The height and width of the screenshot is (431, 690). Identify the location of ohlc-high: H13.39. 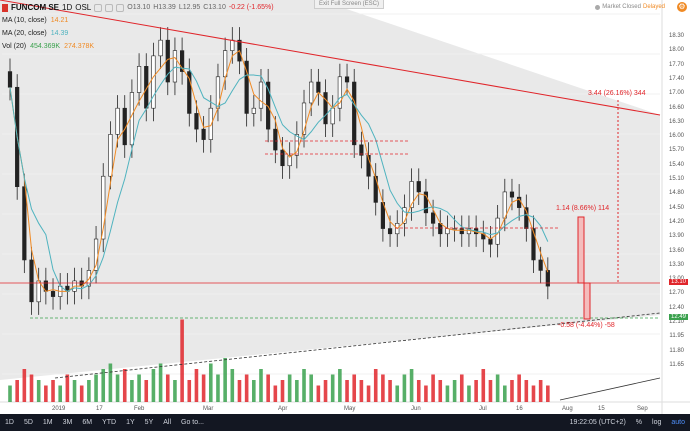
(164, 7).